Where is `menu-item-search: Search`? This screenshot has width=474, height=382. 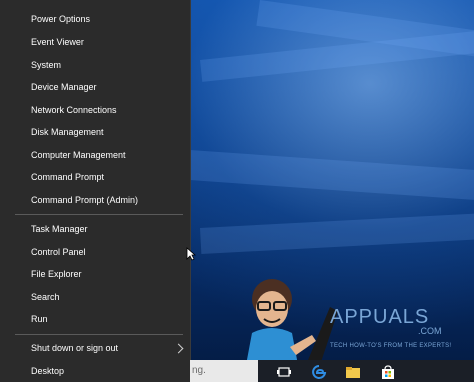
menu-item-search: Search is located at coordinates (106, 297).